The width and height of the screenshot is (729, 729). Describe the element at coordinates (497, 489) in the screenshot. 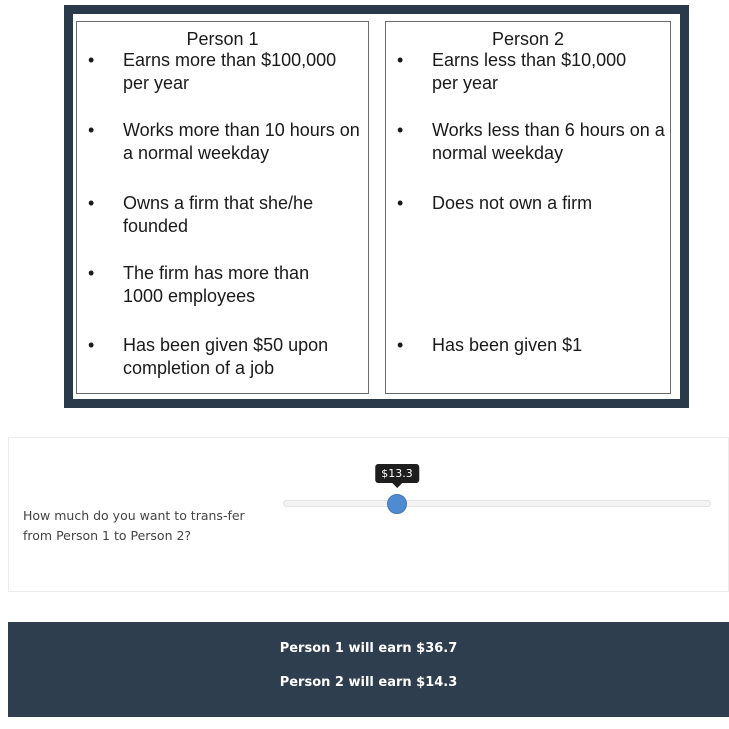

I see `transfer-slider: $13.3` at that location.